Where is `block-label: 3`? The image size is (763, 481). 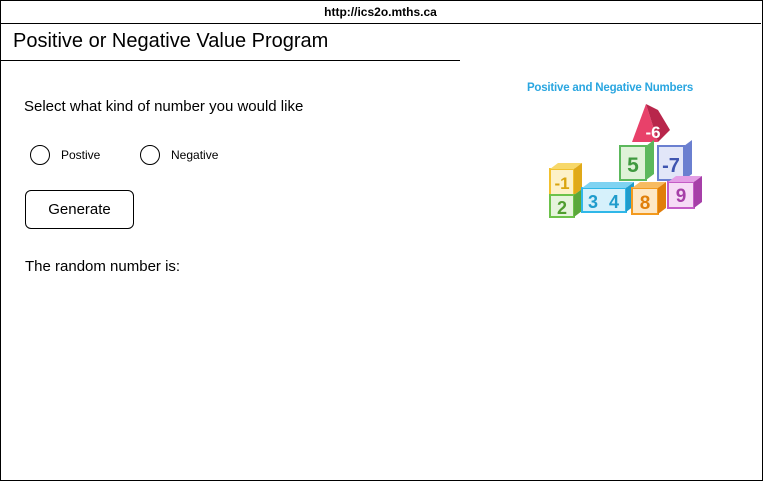 block-label: 3 is located at coordinates (593, 202).